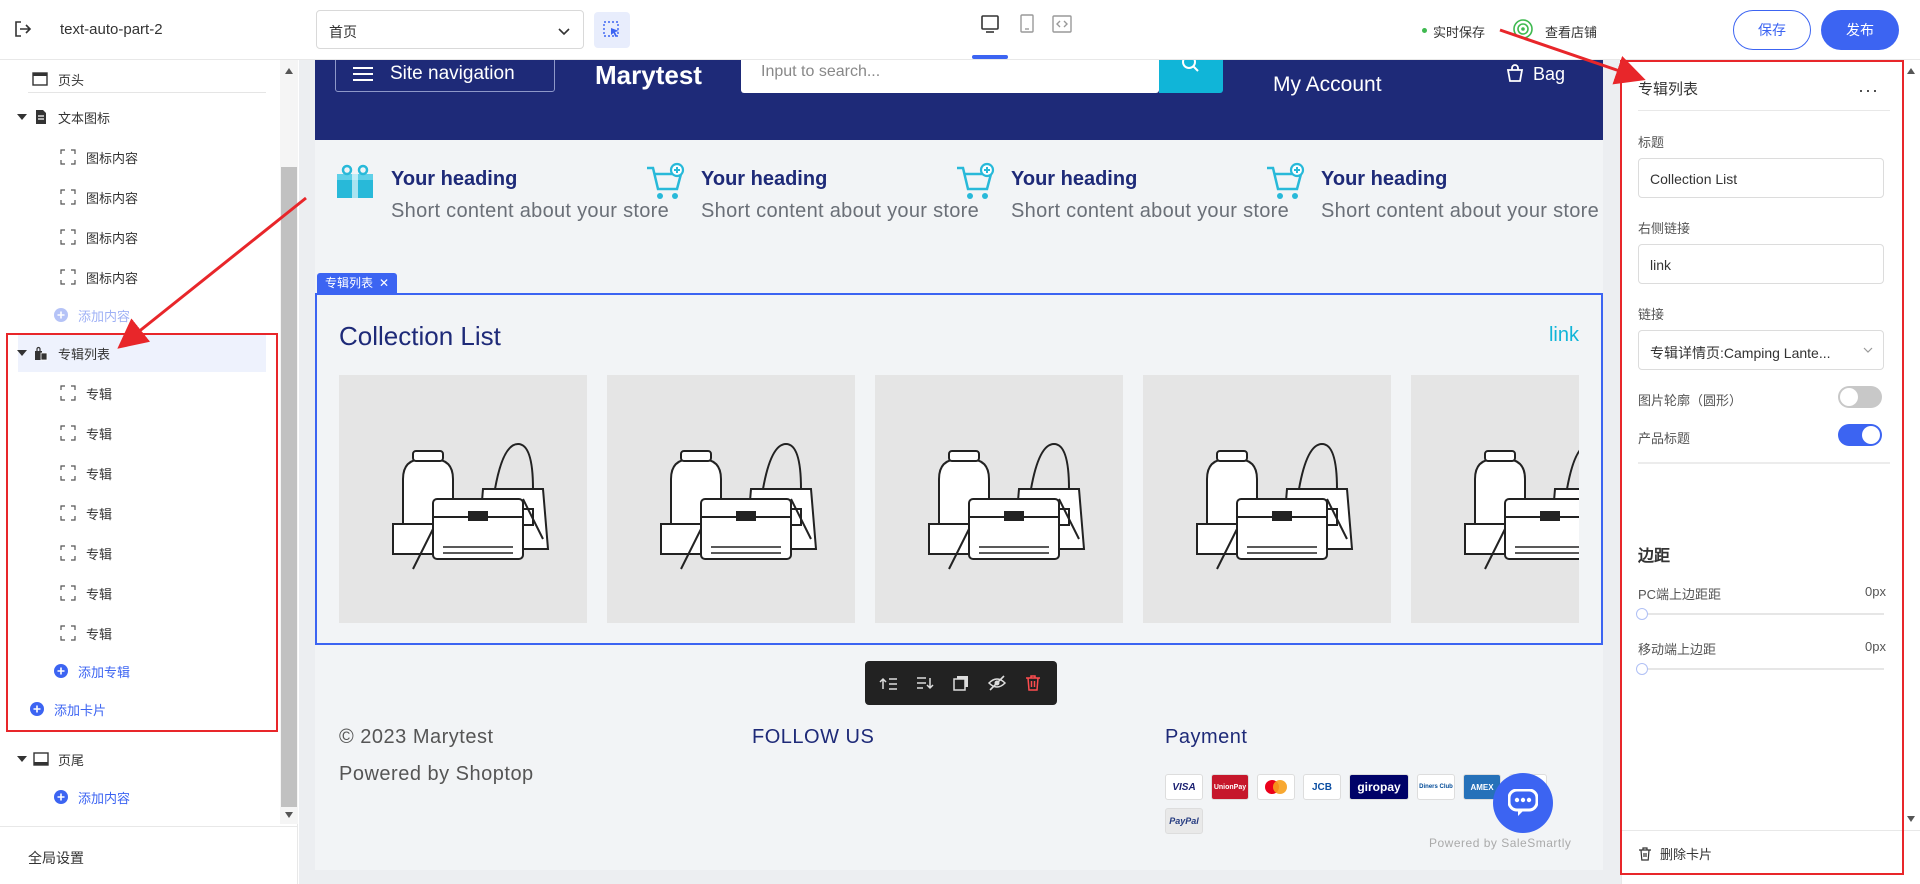 Image resolution: width=1920 pixels, height=884 pixels. What do you see at coordinates (355, 181) in the screenshot?
I see `gift-icon` at bounding box center [355, 181].